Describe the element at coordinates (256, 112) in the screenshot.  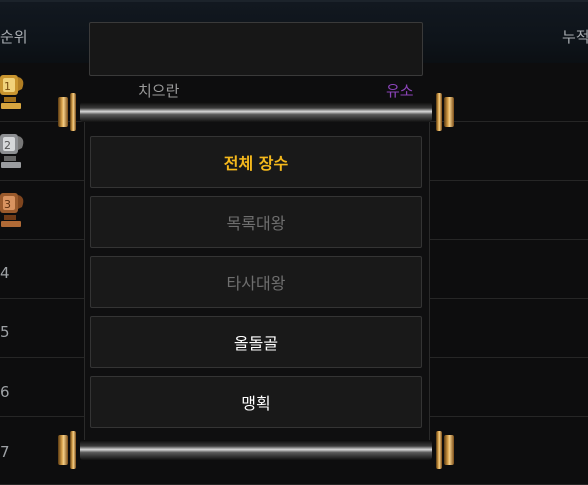
I see `scroll-top-rod` at that location.